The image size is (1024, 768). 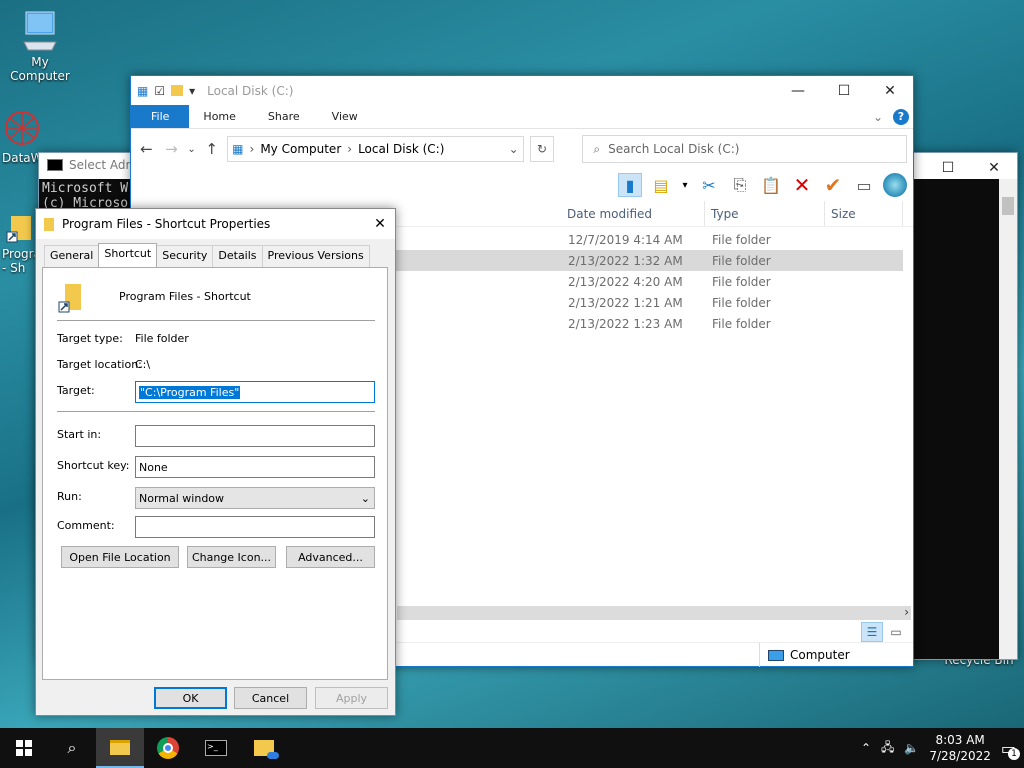 I want to click on column-size: Size, so click(x=864, y=213).